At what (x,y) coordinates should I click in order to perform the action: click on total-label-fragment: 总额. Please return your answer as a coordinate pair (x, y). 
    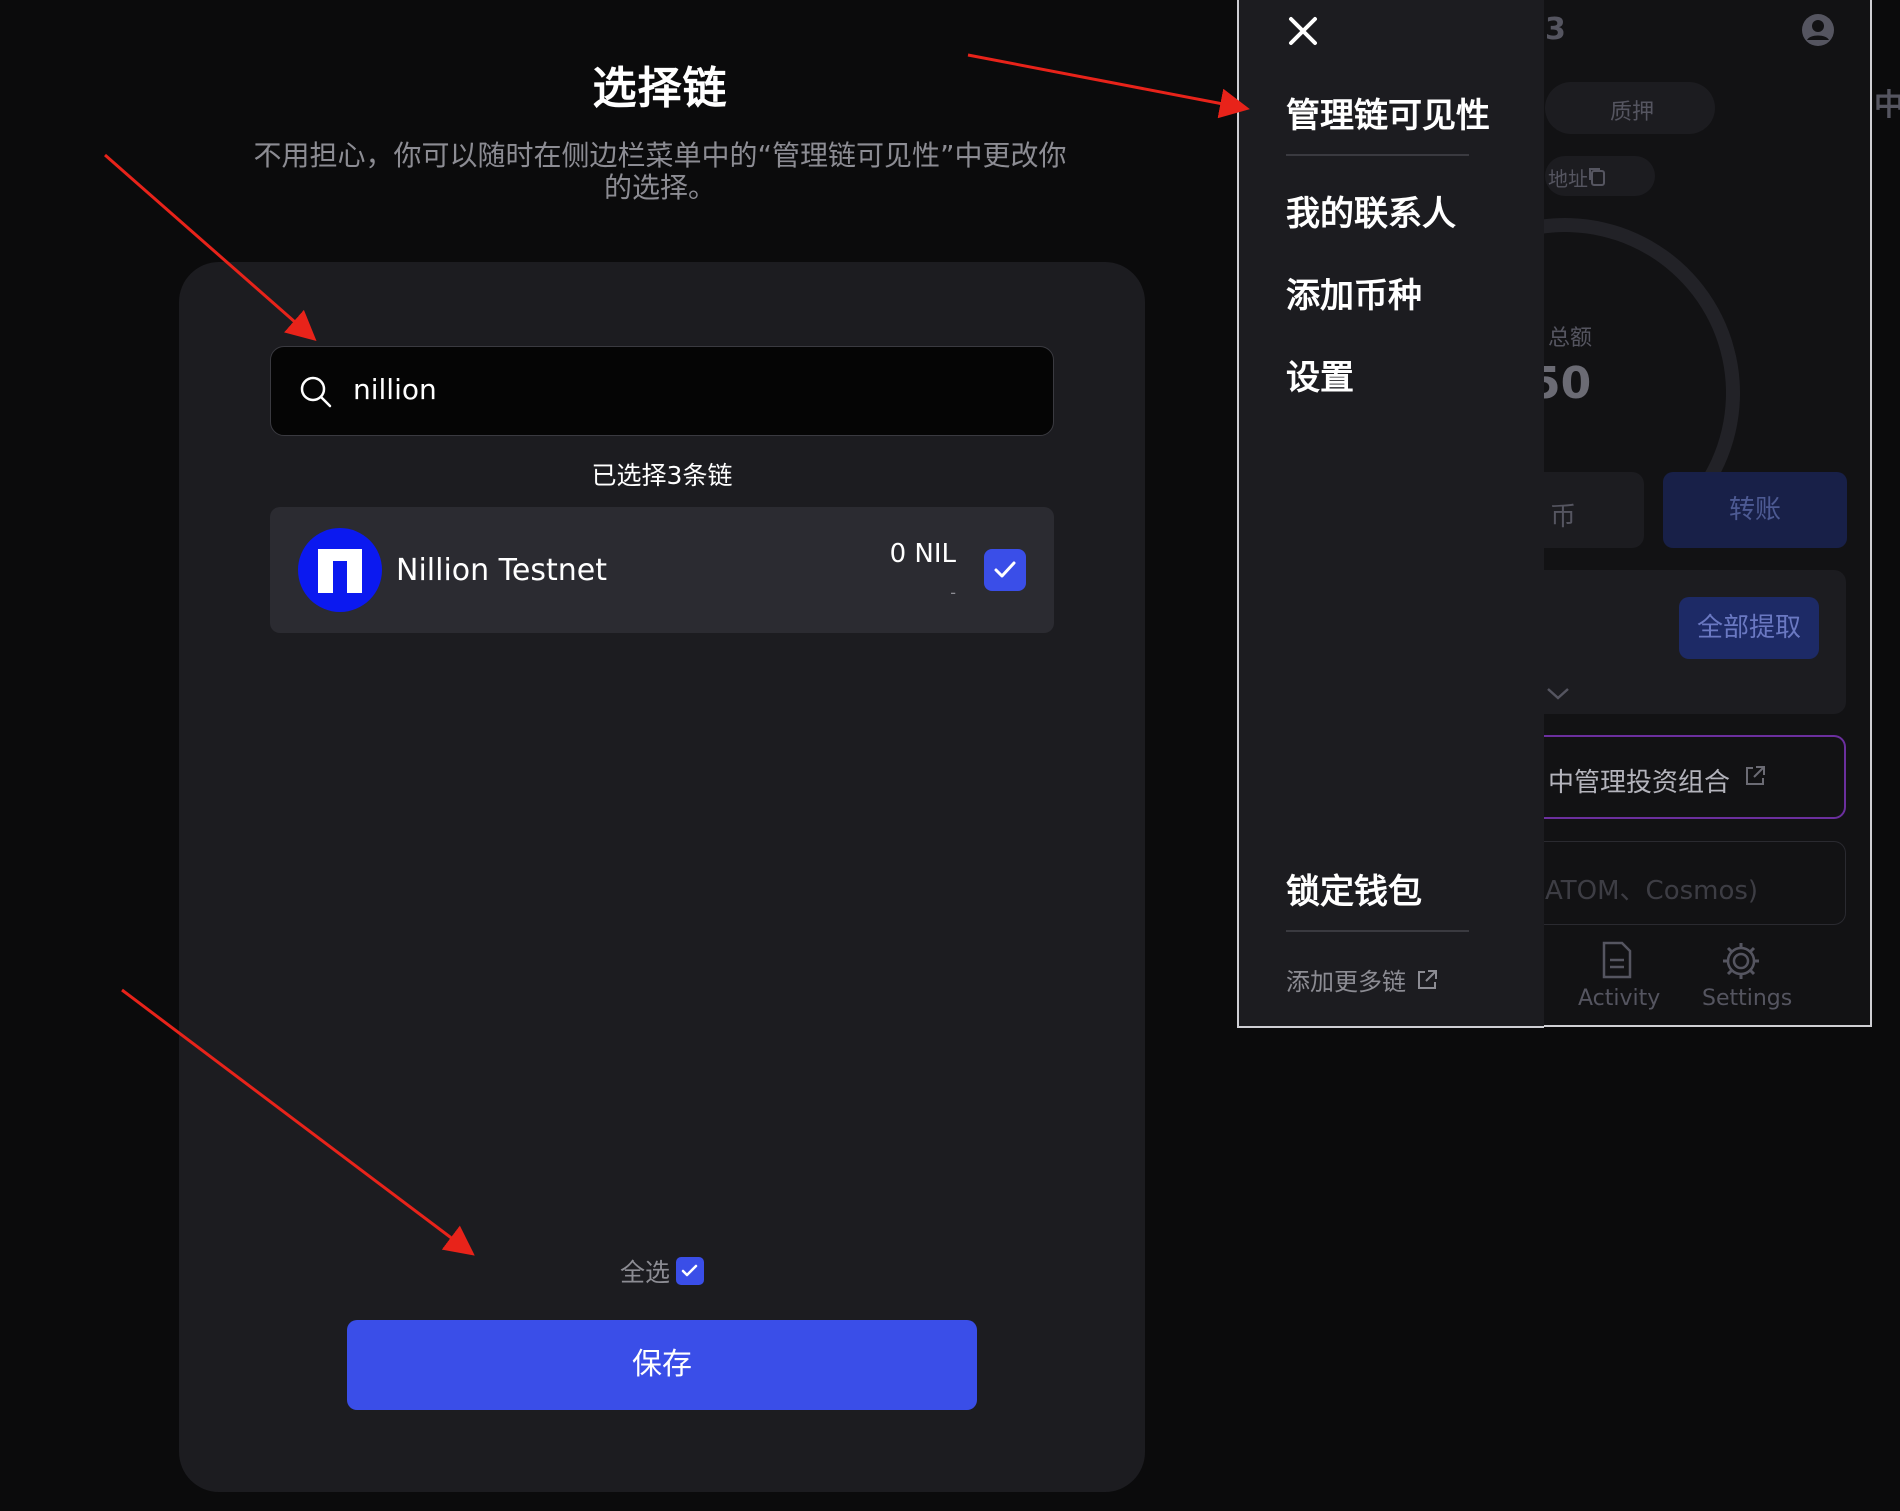
    Looking at the image, I should click on (1570, 338).